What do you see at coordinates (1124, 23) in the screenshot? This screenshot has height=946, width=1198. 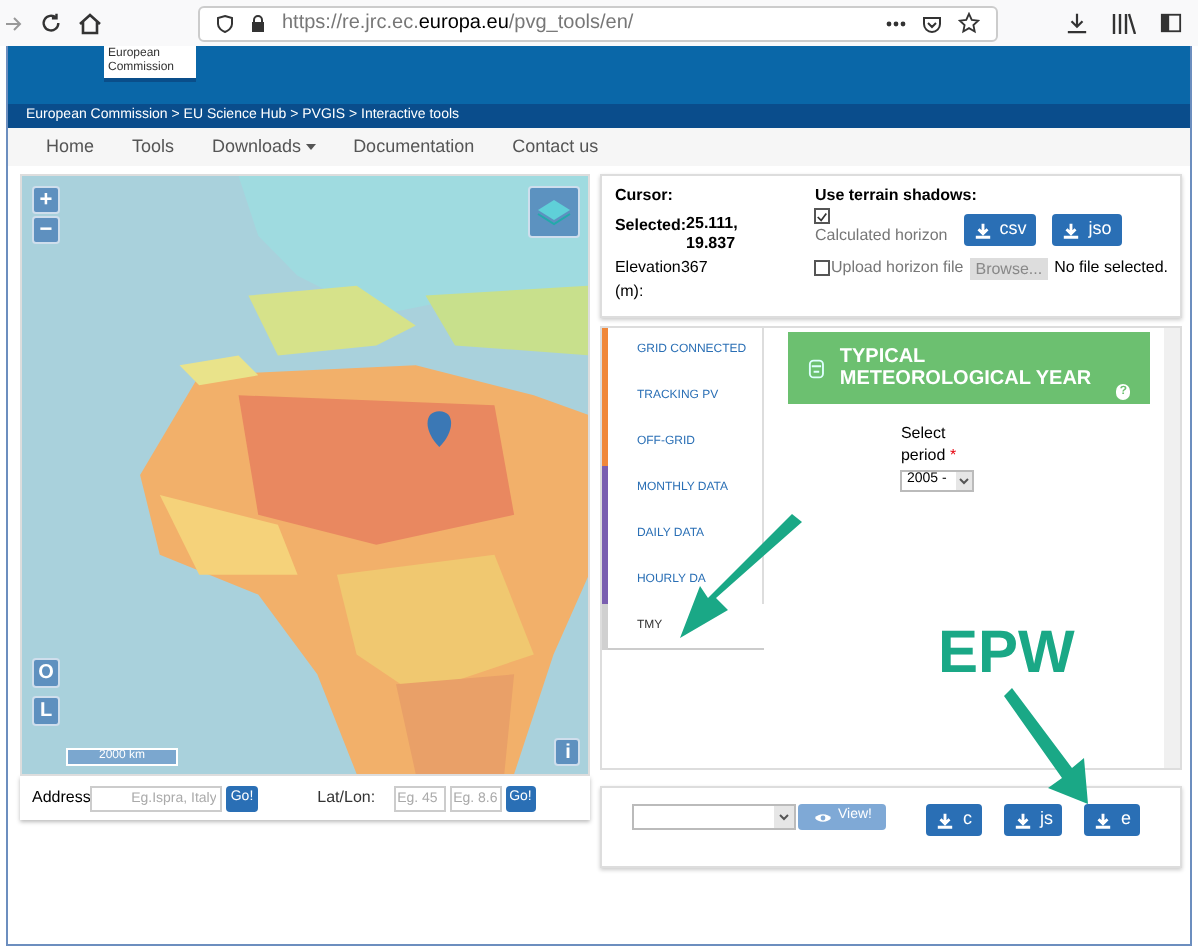 I see `library-icon` at bounding box center [1124, 23].